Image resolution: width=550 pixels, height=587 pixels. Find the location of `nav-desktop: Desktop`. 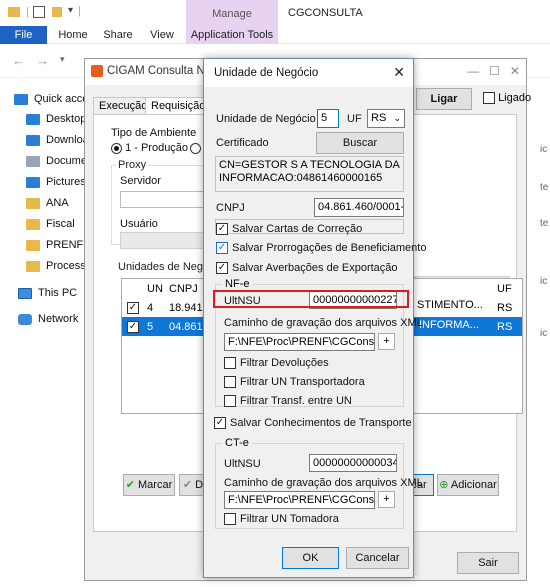

nav-desktop: Desktop is located at coordinates (56, 119).